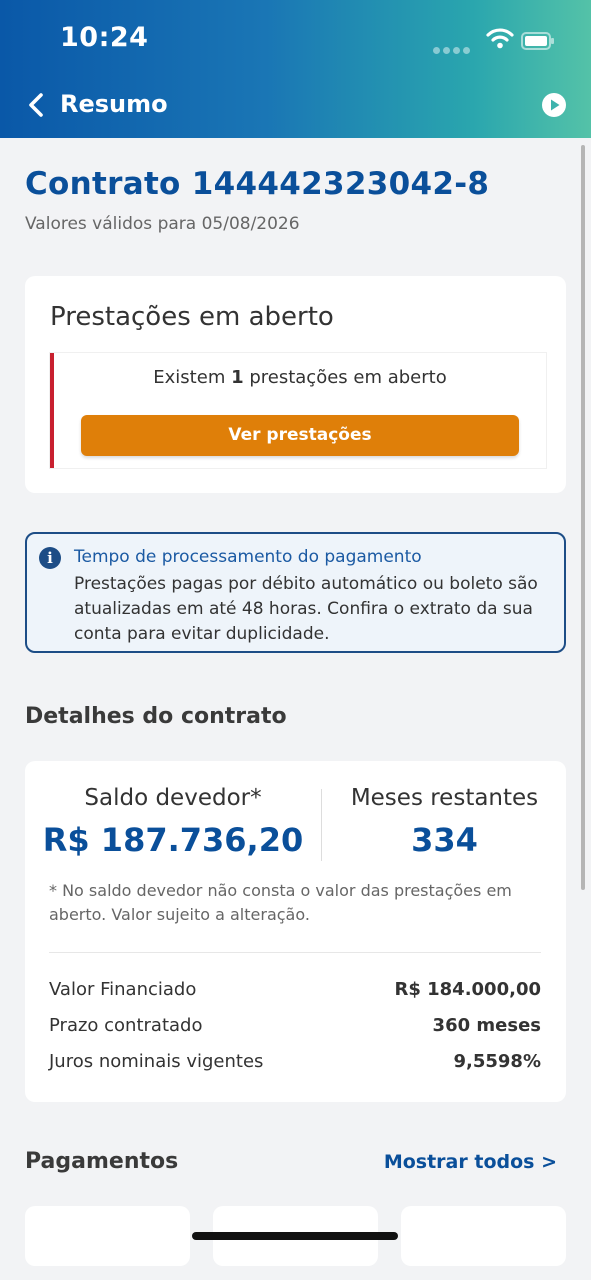 The image size is (591, 1280). I want to click on show-all-link: Mostrar todos >, so click(470, 1162).